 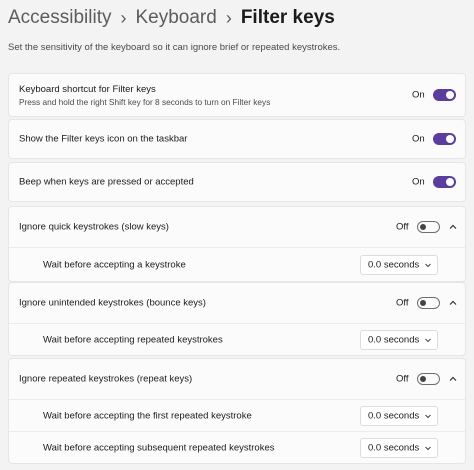 I want to click on taskbar-icon-state-text: On, so click(x=418, y=139).